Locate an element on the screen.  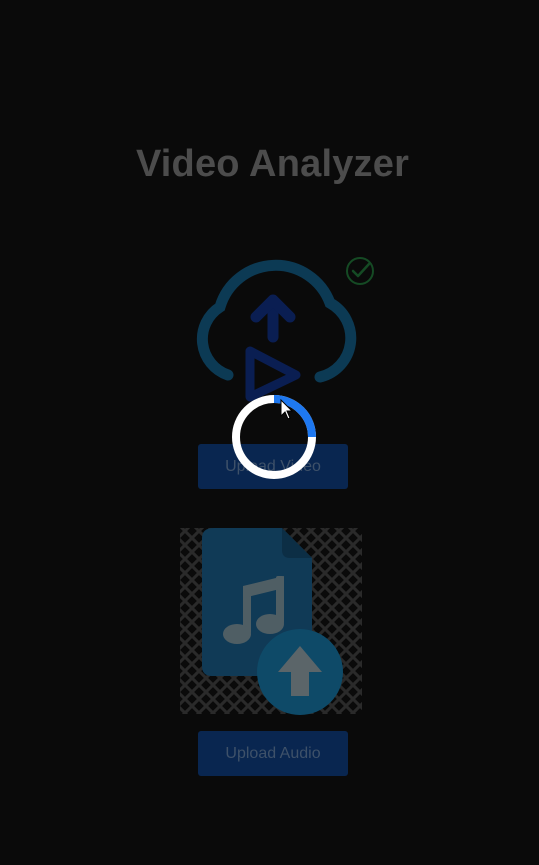
upload-audio-button: Upload Audio is located at coordinates (273, 753).